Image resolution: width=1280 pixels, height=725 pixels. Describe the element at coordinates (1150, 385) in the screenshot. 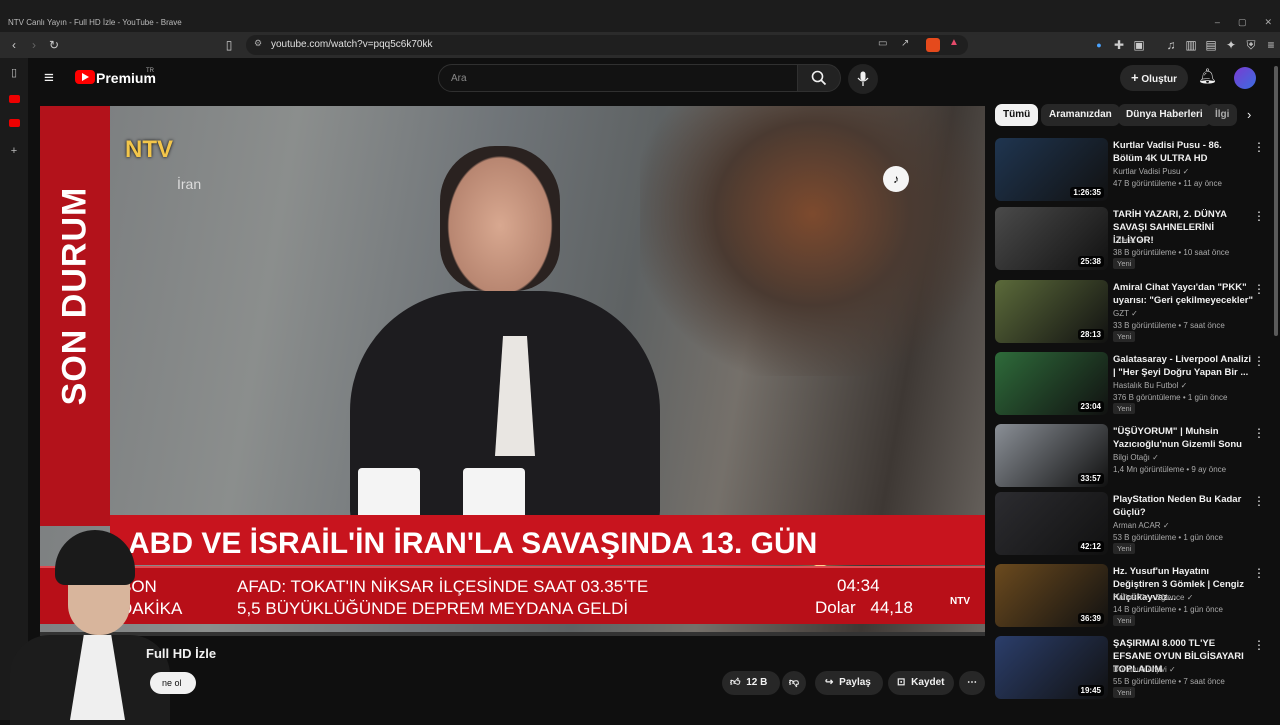

I see `channel-name: Hastalık Bu Futbol ✓` at that location.